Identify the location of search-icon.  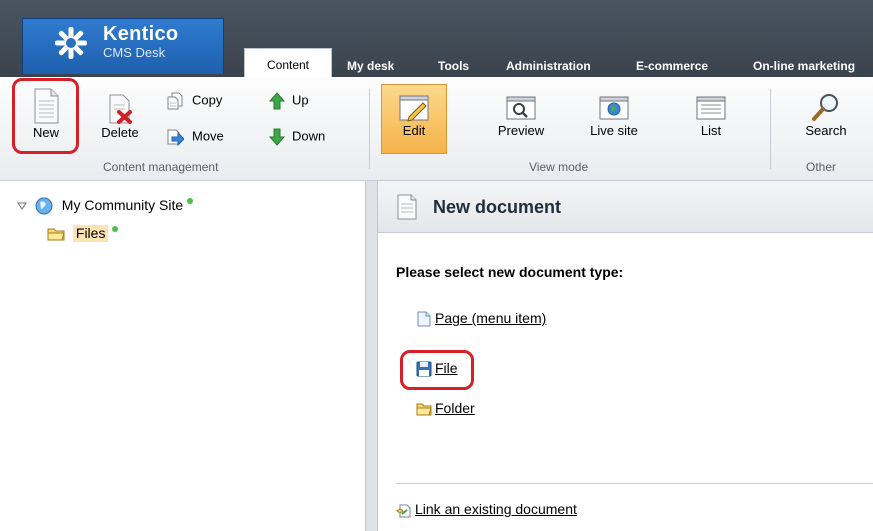
(825, 107).